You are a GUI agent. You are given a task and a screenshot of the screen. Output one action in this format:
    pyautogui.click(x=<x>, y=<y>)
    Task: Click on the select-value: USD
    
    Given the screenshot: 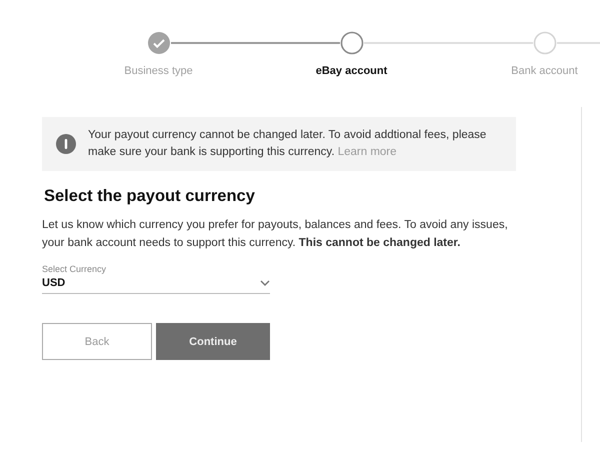 What is the action you would take?
    pyautogui.click(x=54, y=283)
    